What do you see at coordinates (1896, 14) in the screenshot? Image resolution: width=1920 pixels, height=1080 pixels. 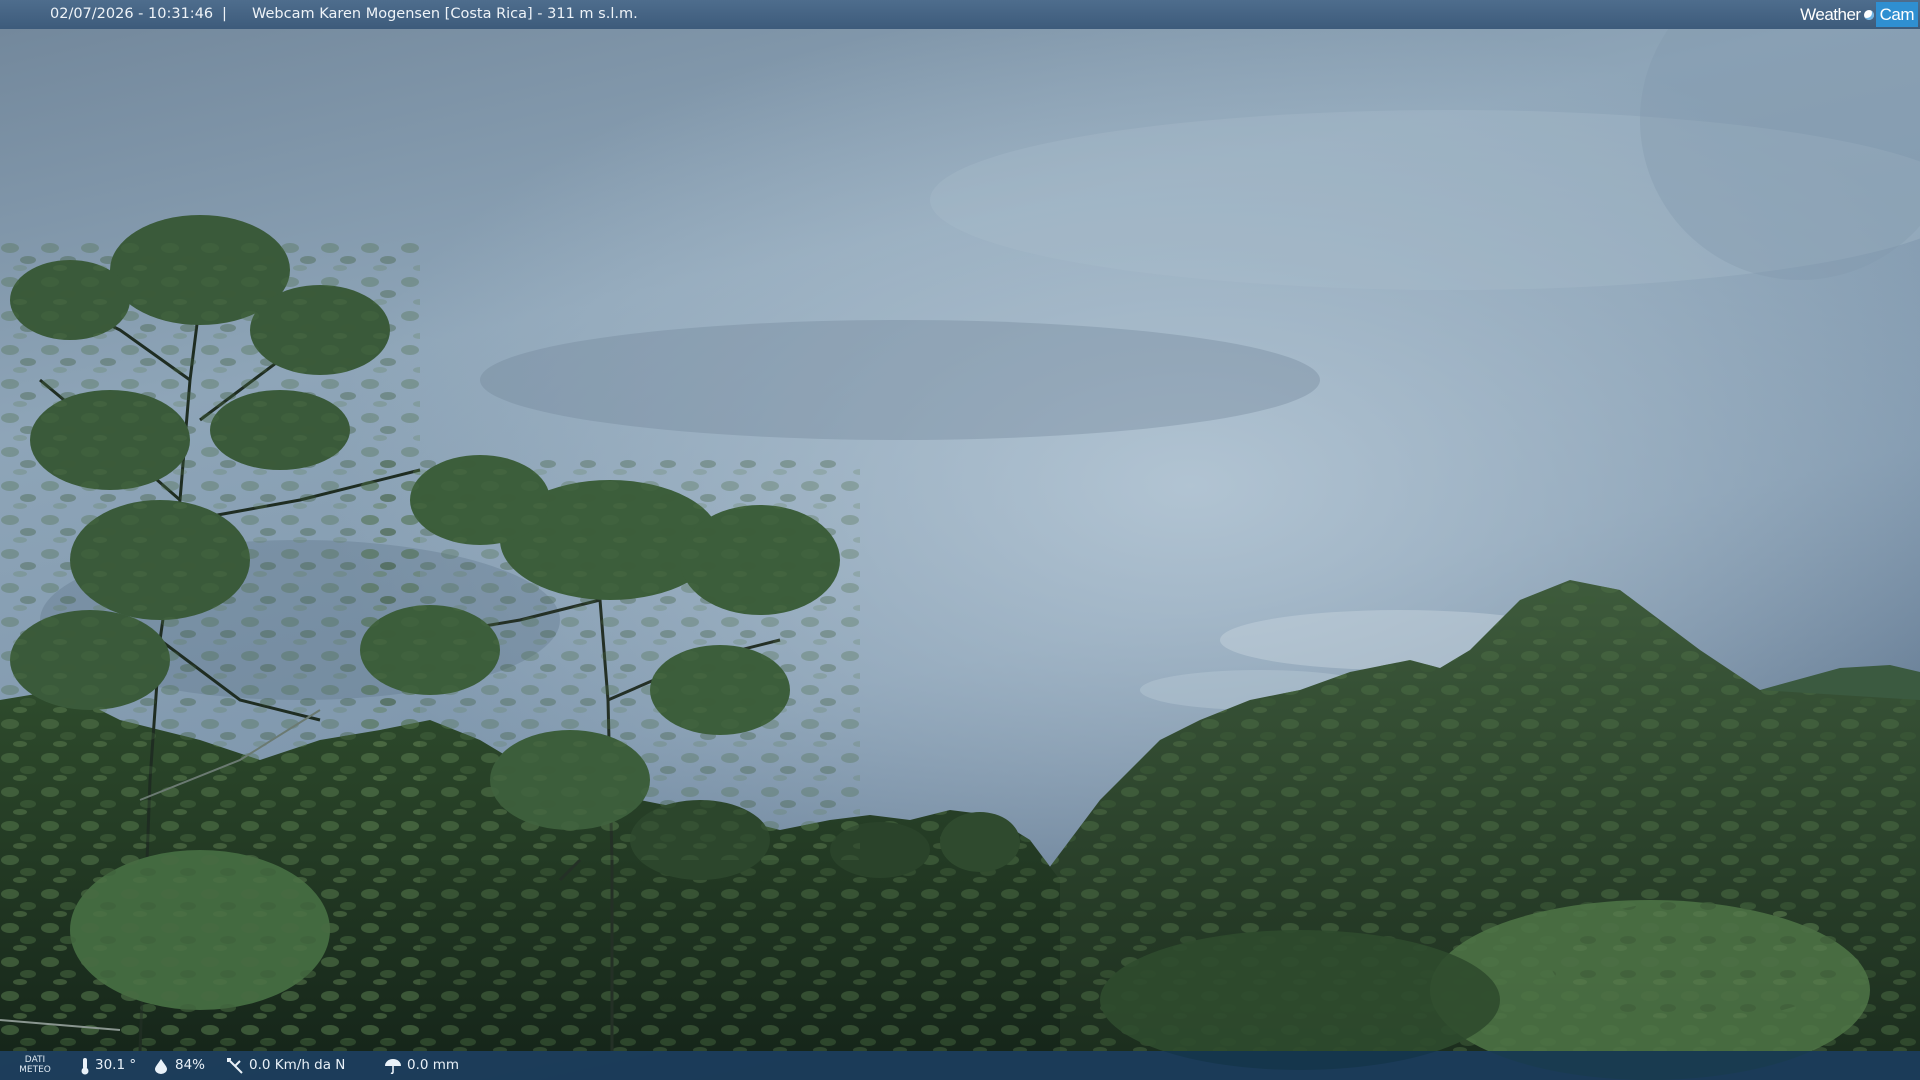 I see `logo-word-cam: Cam` at bounding box center [1896, 14].